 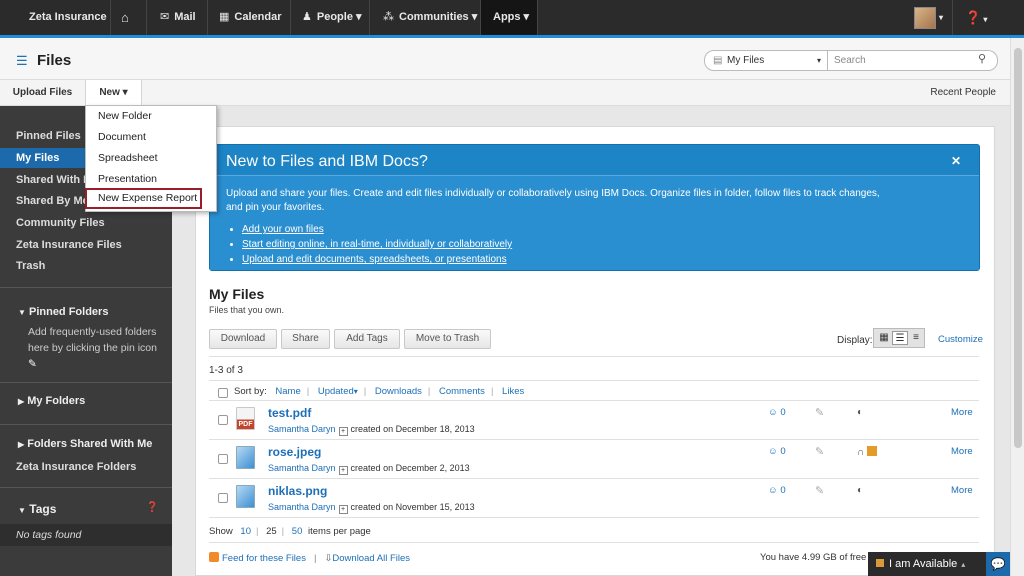 I want to click on sidebar-item-community-files: Community Files, so click(x=86, y=223).